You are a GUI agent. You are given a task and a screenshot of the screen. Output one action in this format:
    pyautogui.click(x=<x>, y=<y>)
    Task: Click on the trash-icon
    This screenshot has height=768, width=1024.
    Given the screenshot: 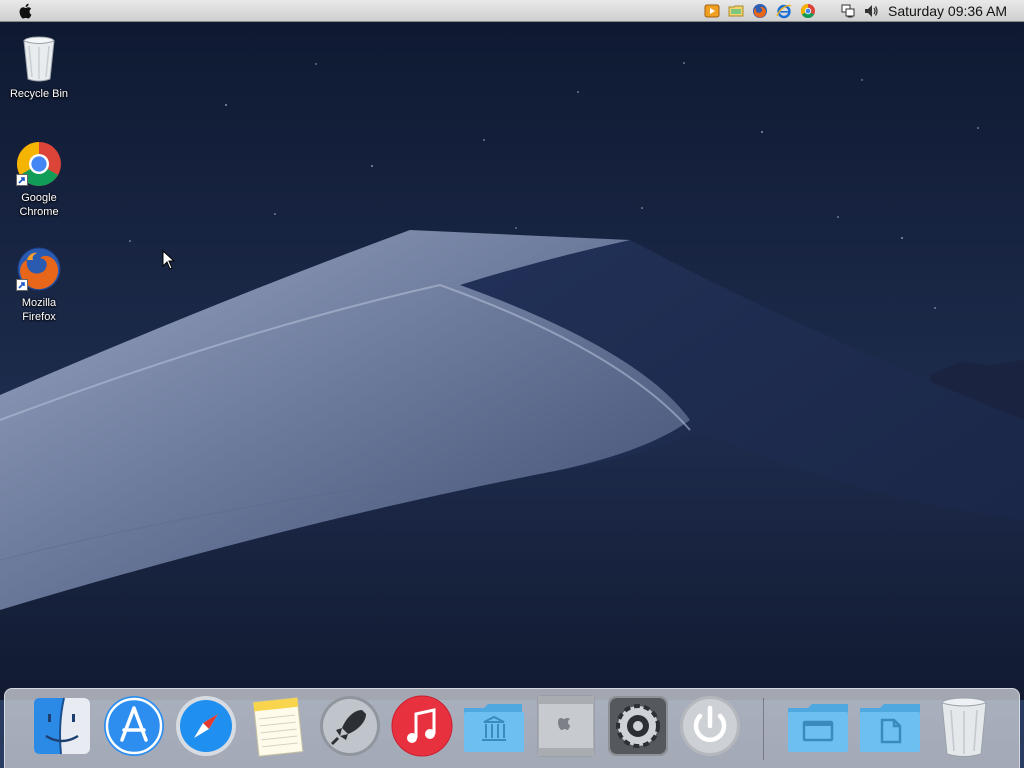 What is the action you would take?
    pyautogui.click(x=964, y=727)
    